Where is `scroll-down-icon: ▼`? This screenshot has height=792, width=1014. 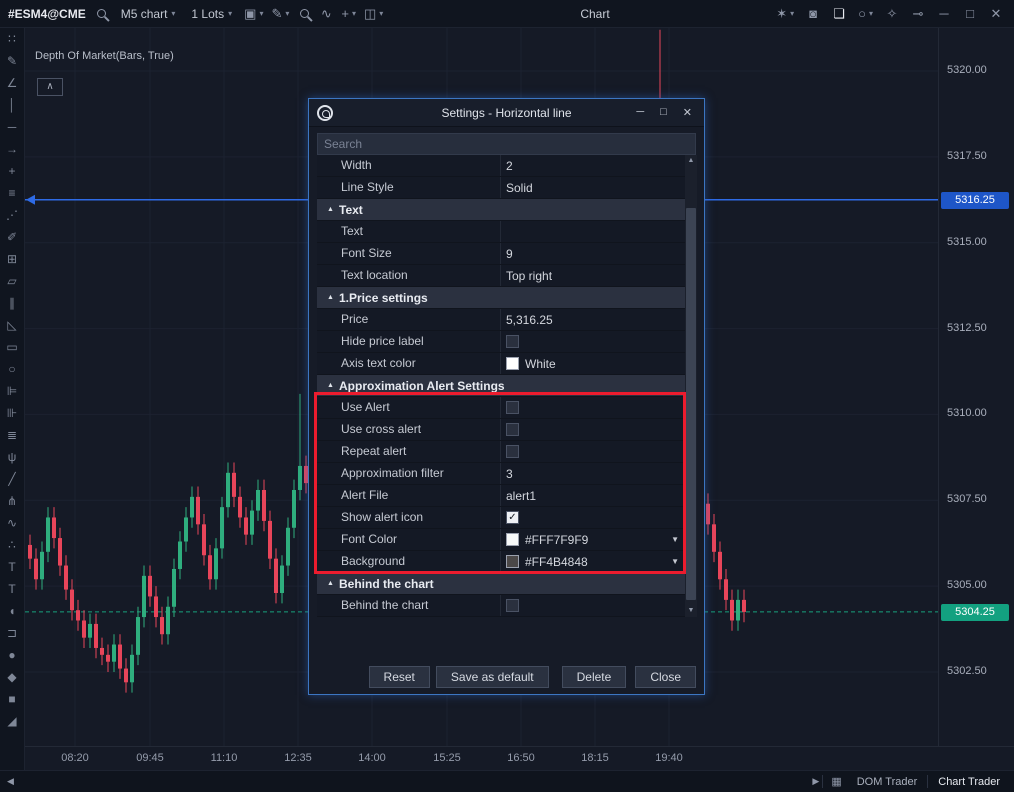 scroll-down-icon: ▼ is located at coordinates (691, 611).